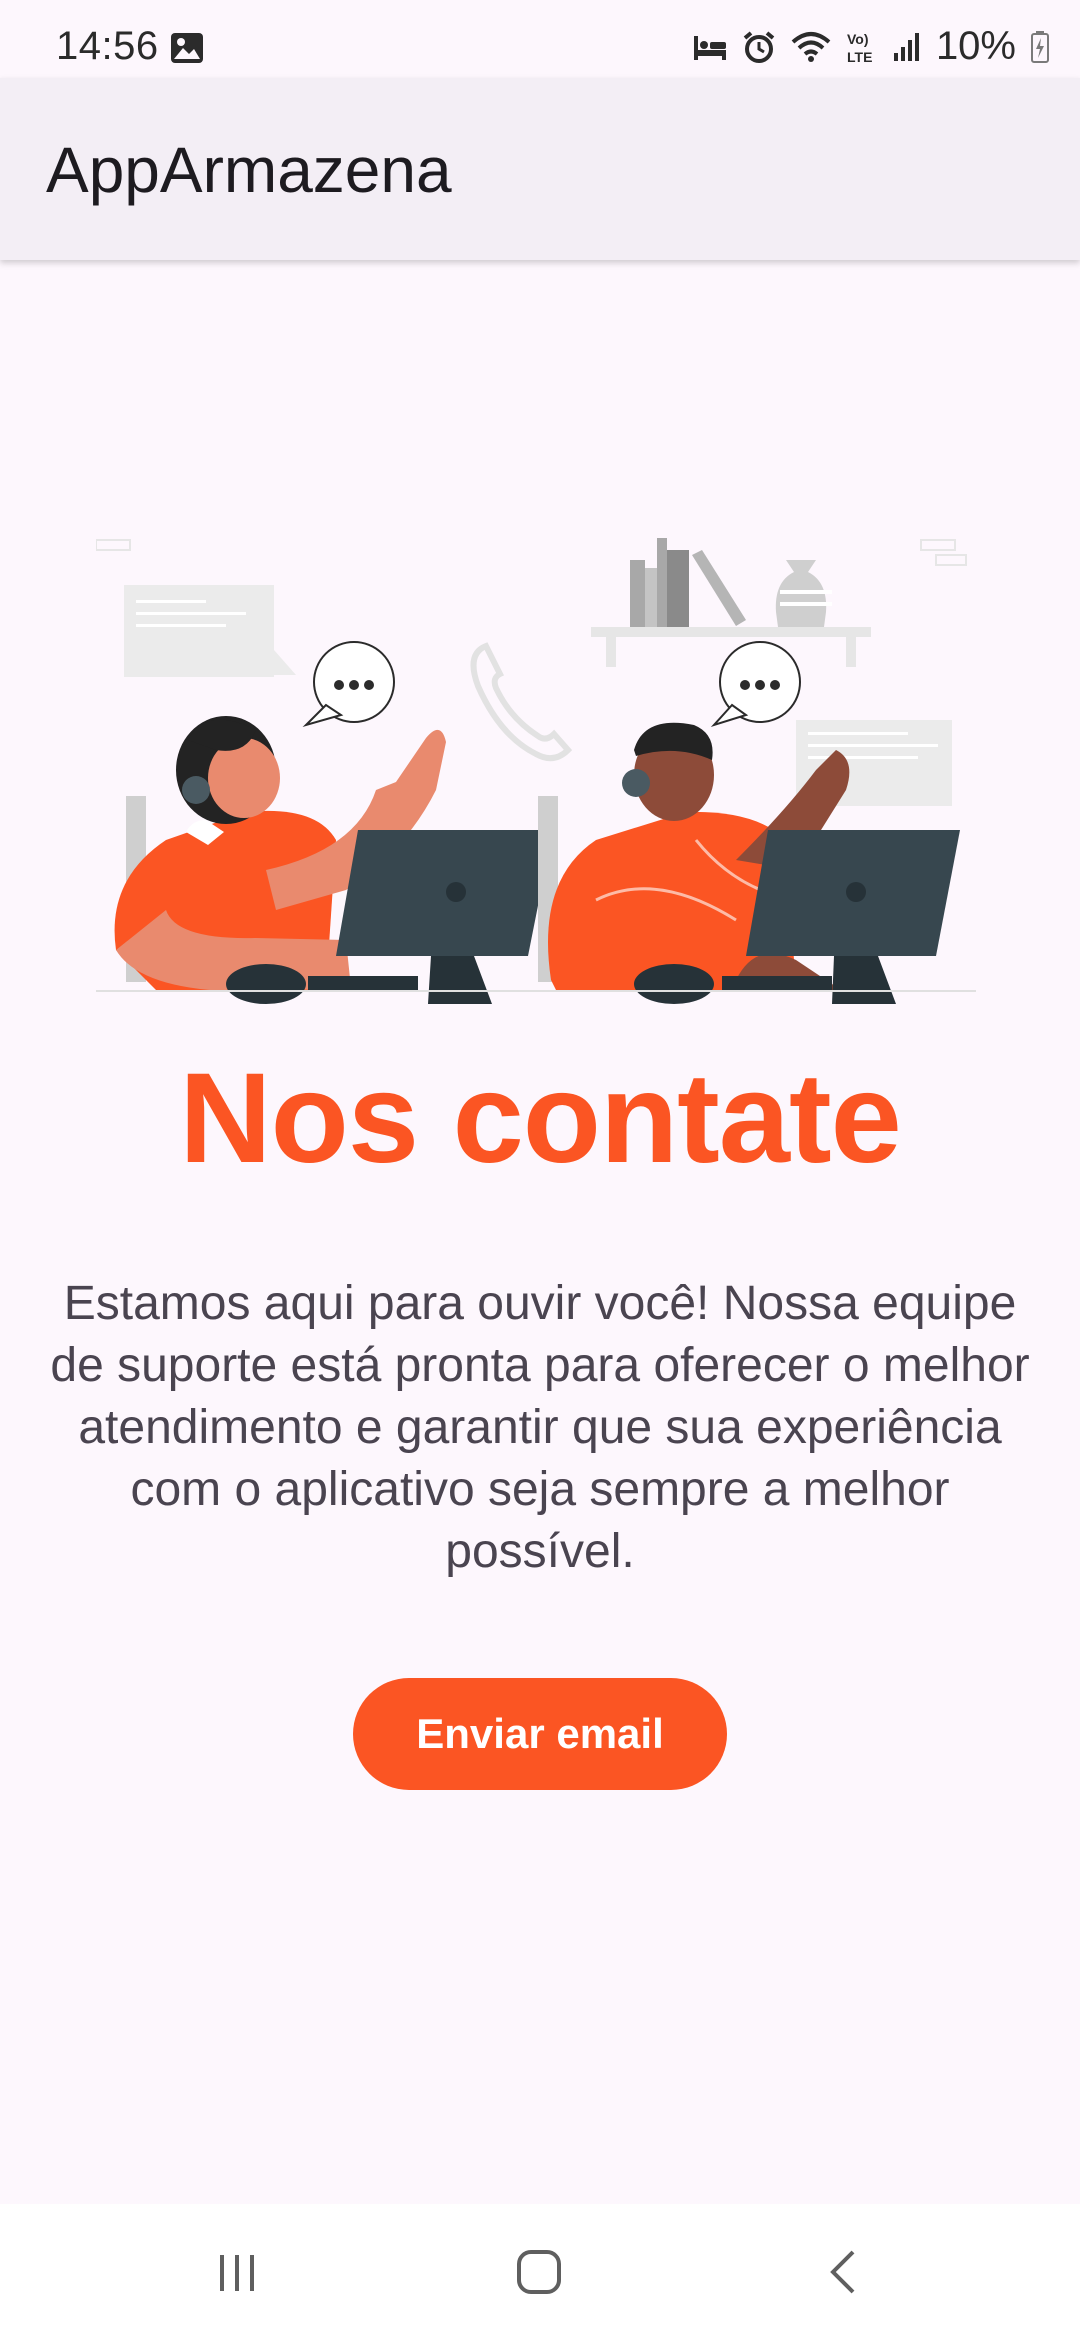 The height and width of the screenshot is (2340, 1080). Describe the element at coordinates (759, 46) in the screenshot. I see `alarm-icon` at that location.